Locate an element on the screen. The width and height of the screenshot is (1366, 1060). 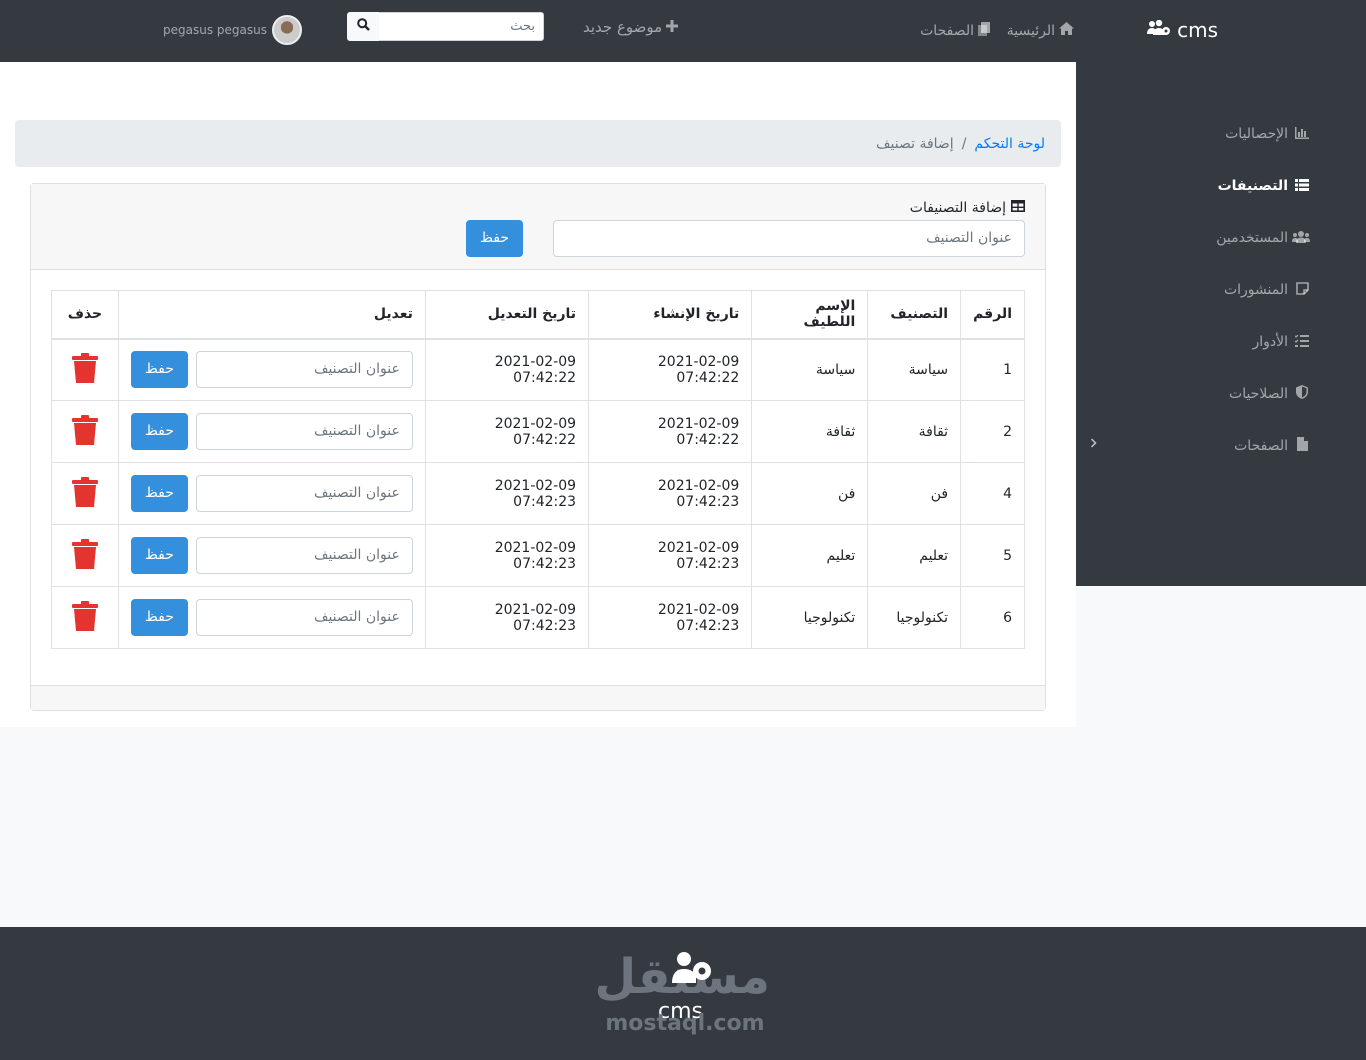
plus-icon is located at coordinates (672, 27).